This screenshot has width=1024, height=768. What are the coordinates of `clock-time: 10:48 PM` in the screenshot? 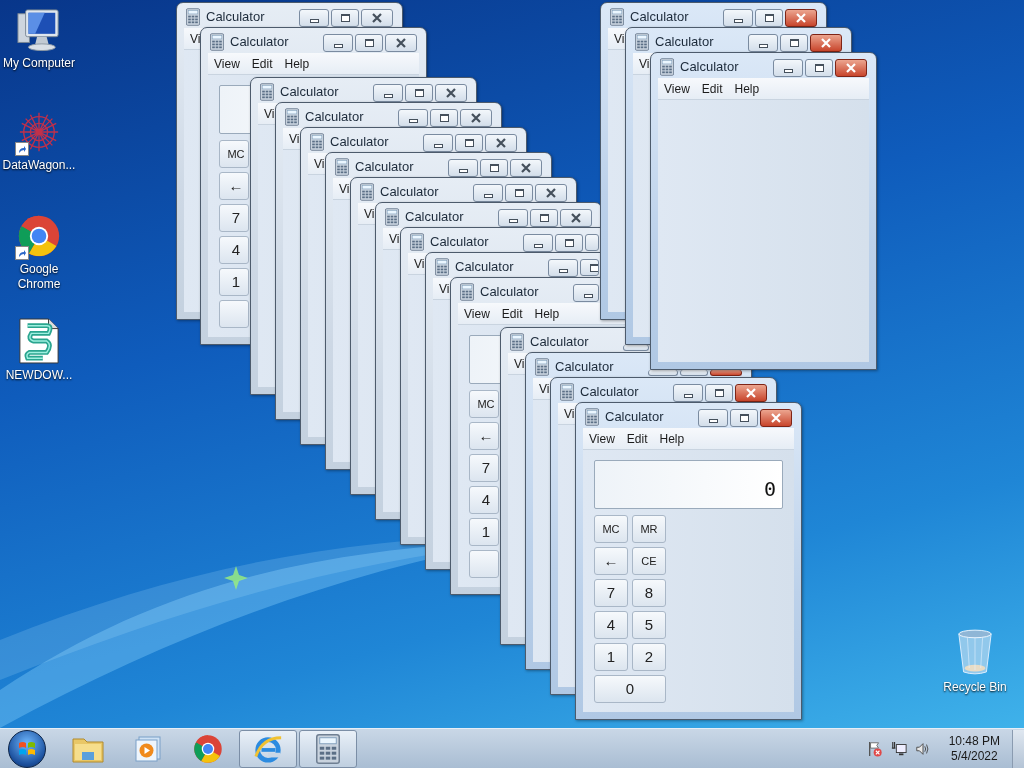 It's located at (974, 741).